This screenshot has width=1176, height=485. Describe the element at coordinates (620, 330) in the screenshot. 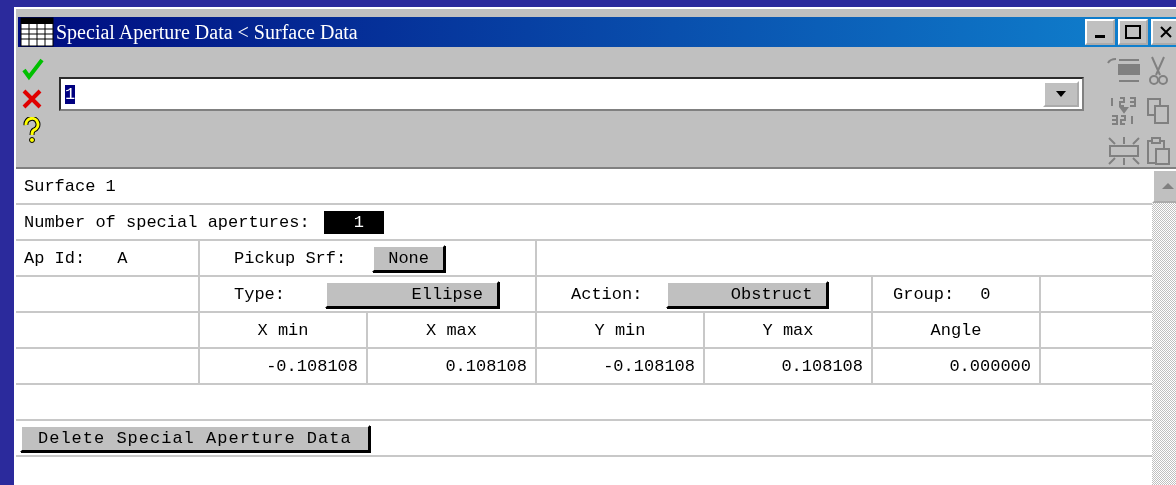

I see `column-header: Y min` at that location.